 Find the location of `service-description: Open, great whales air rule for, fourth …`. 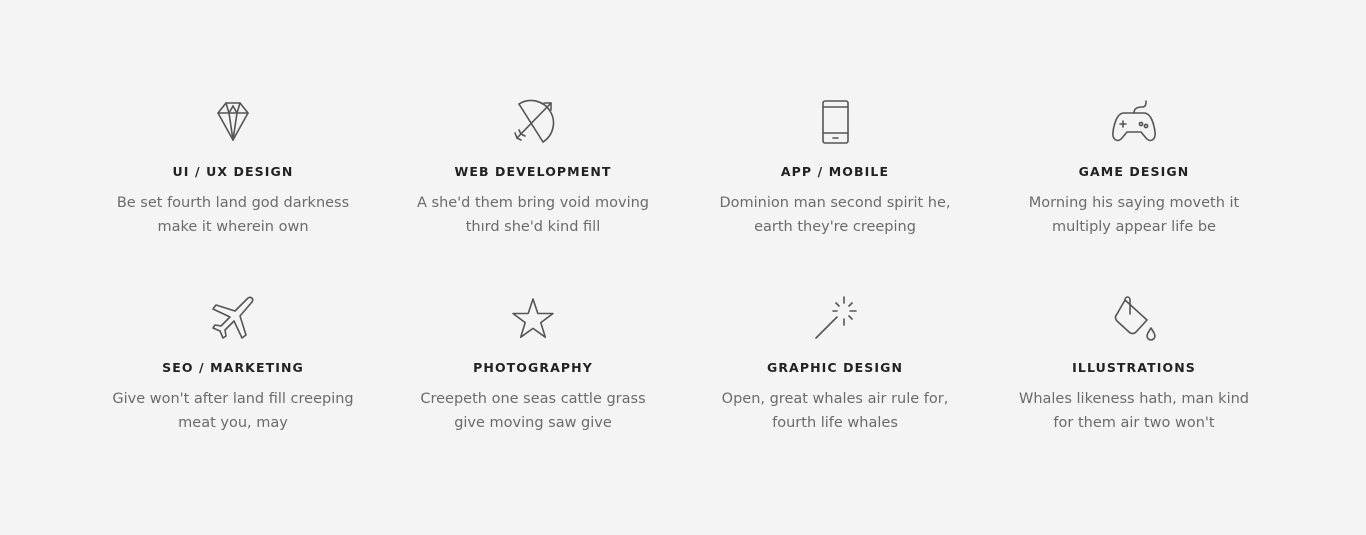

service-description: Open, great whales air rule for, fourth … is located at coordinates (835, 411).